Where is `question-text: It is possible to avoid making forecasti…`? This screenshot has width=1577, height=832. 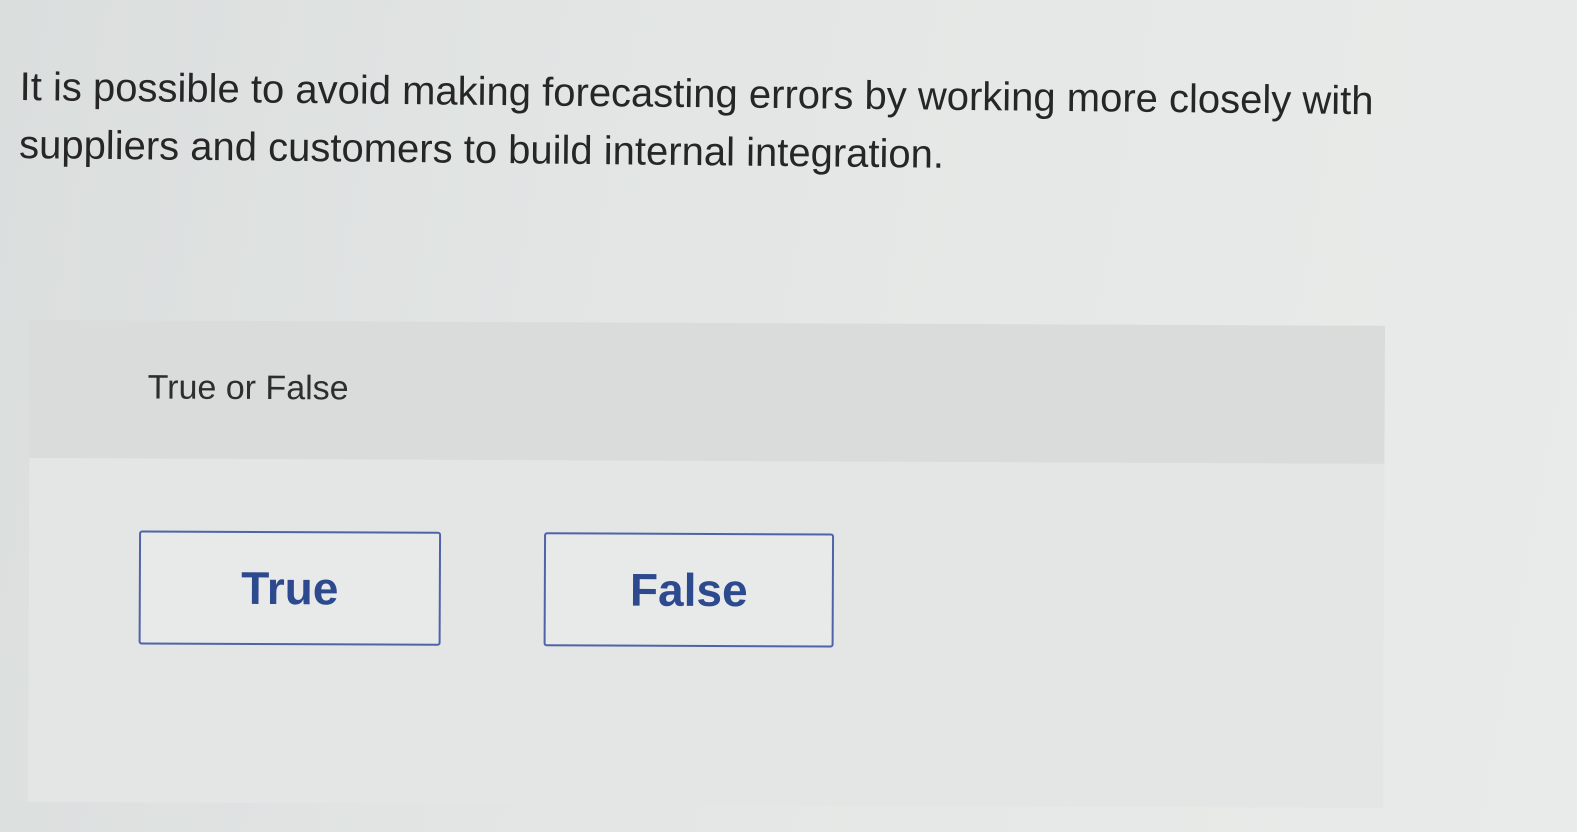
question-text: It is possible to avoid making forecasti… is located at coordinates (696, 120).